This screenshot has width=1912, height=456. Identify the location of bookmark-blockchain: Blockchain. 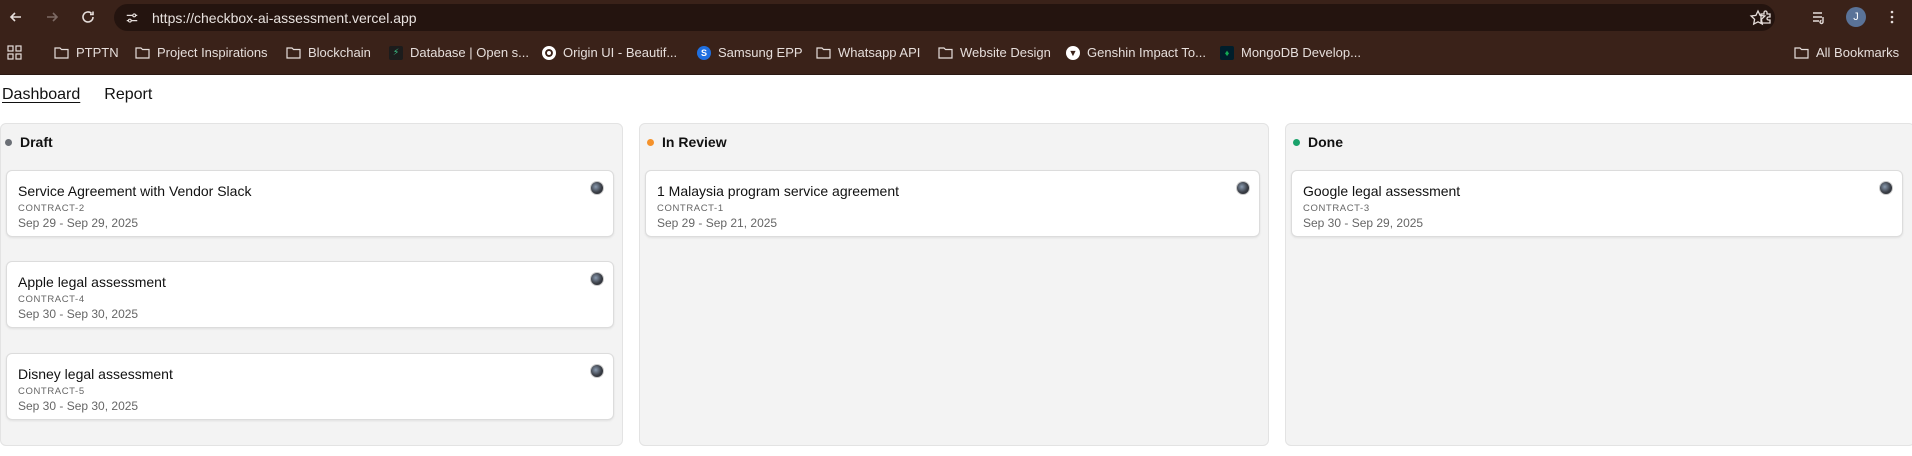
(328, 52).